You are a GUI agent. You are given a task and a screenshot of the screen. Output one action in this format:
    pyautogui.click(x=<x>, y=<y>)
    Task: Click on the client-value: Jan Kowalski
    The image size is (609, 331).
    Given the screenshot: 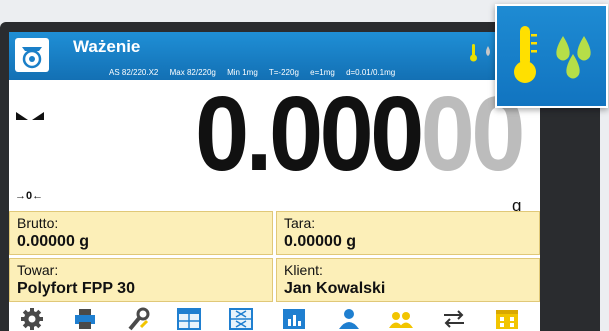 What is the action you would take?
    pyautogui.click(x=335, y=288)
    